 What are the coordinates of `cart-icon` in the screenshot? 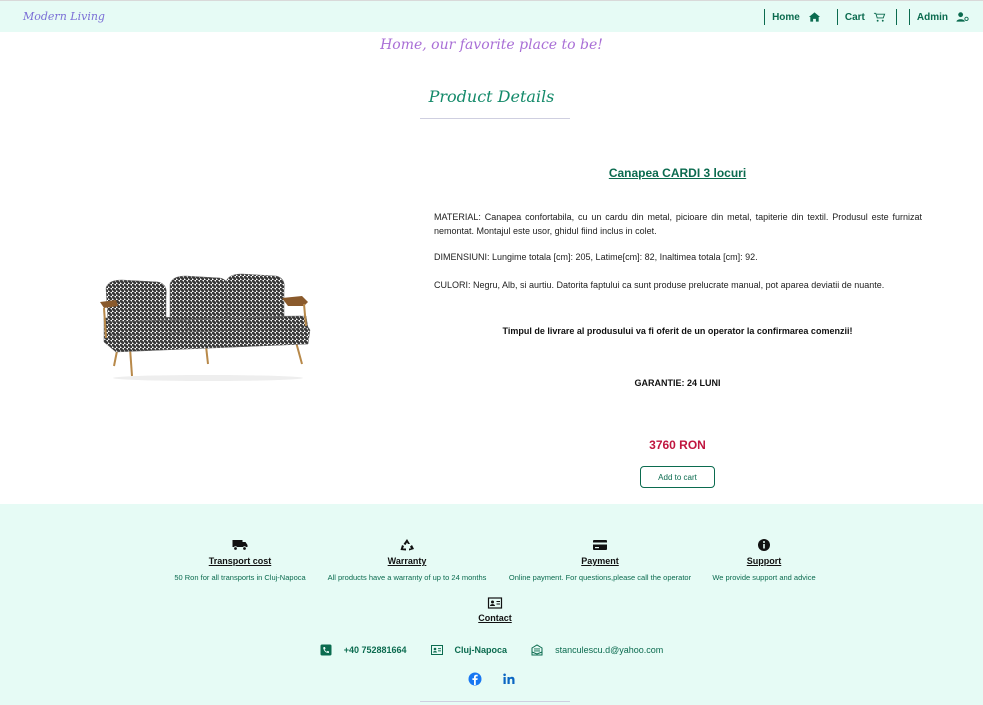 It's located at (879, 17).